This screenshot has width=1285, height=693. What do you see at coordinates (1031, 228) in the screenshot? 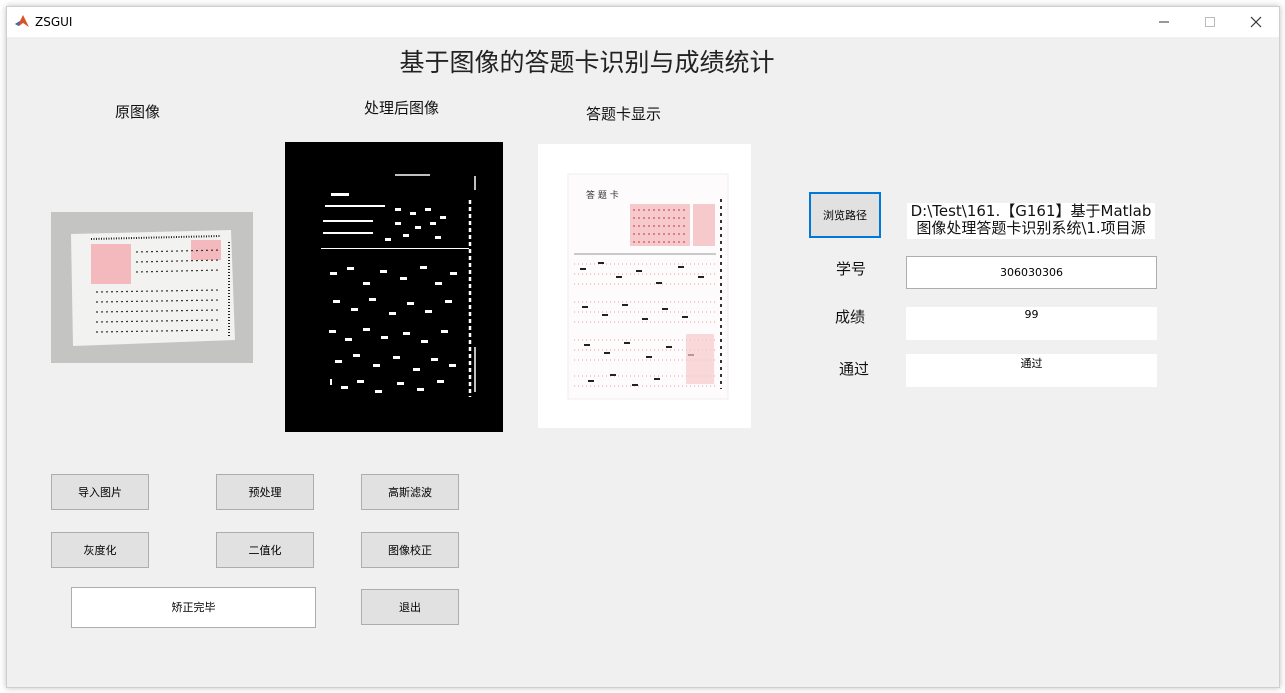
I see `file-path-line-2: 图像处理答题卡识别系统\1.项目源` at bounding box center [1031, 228].